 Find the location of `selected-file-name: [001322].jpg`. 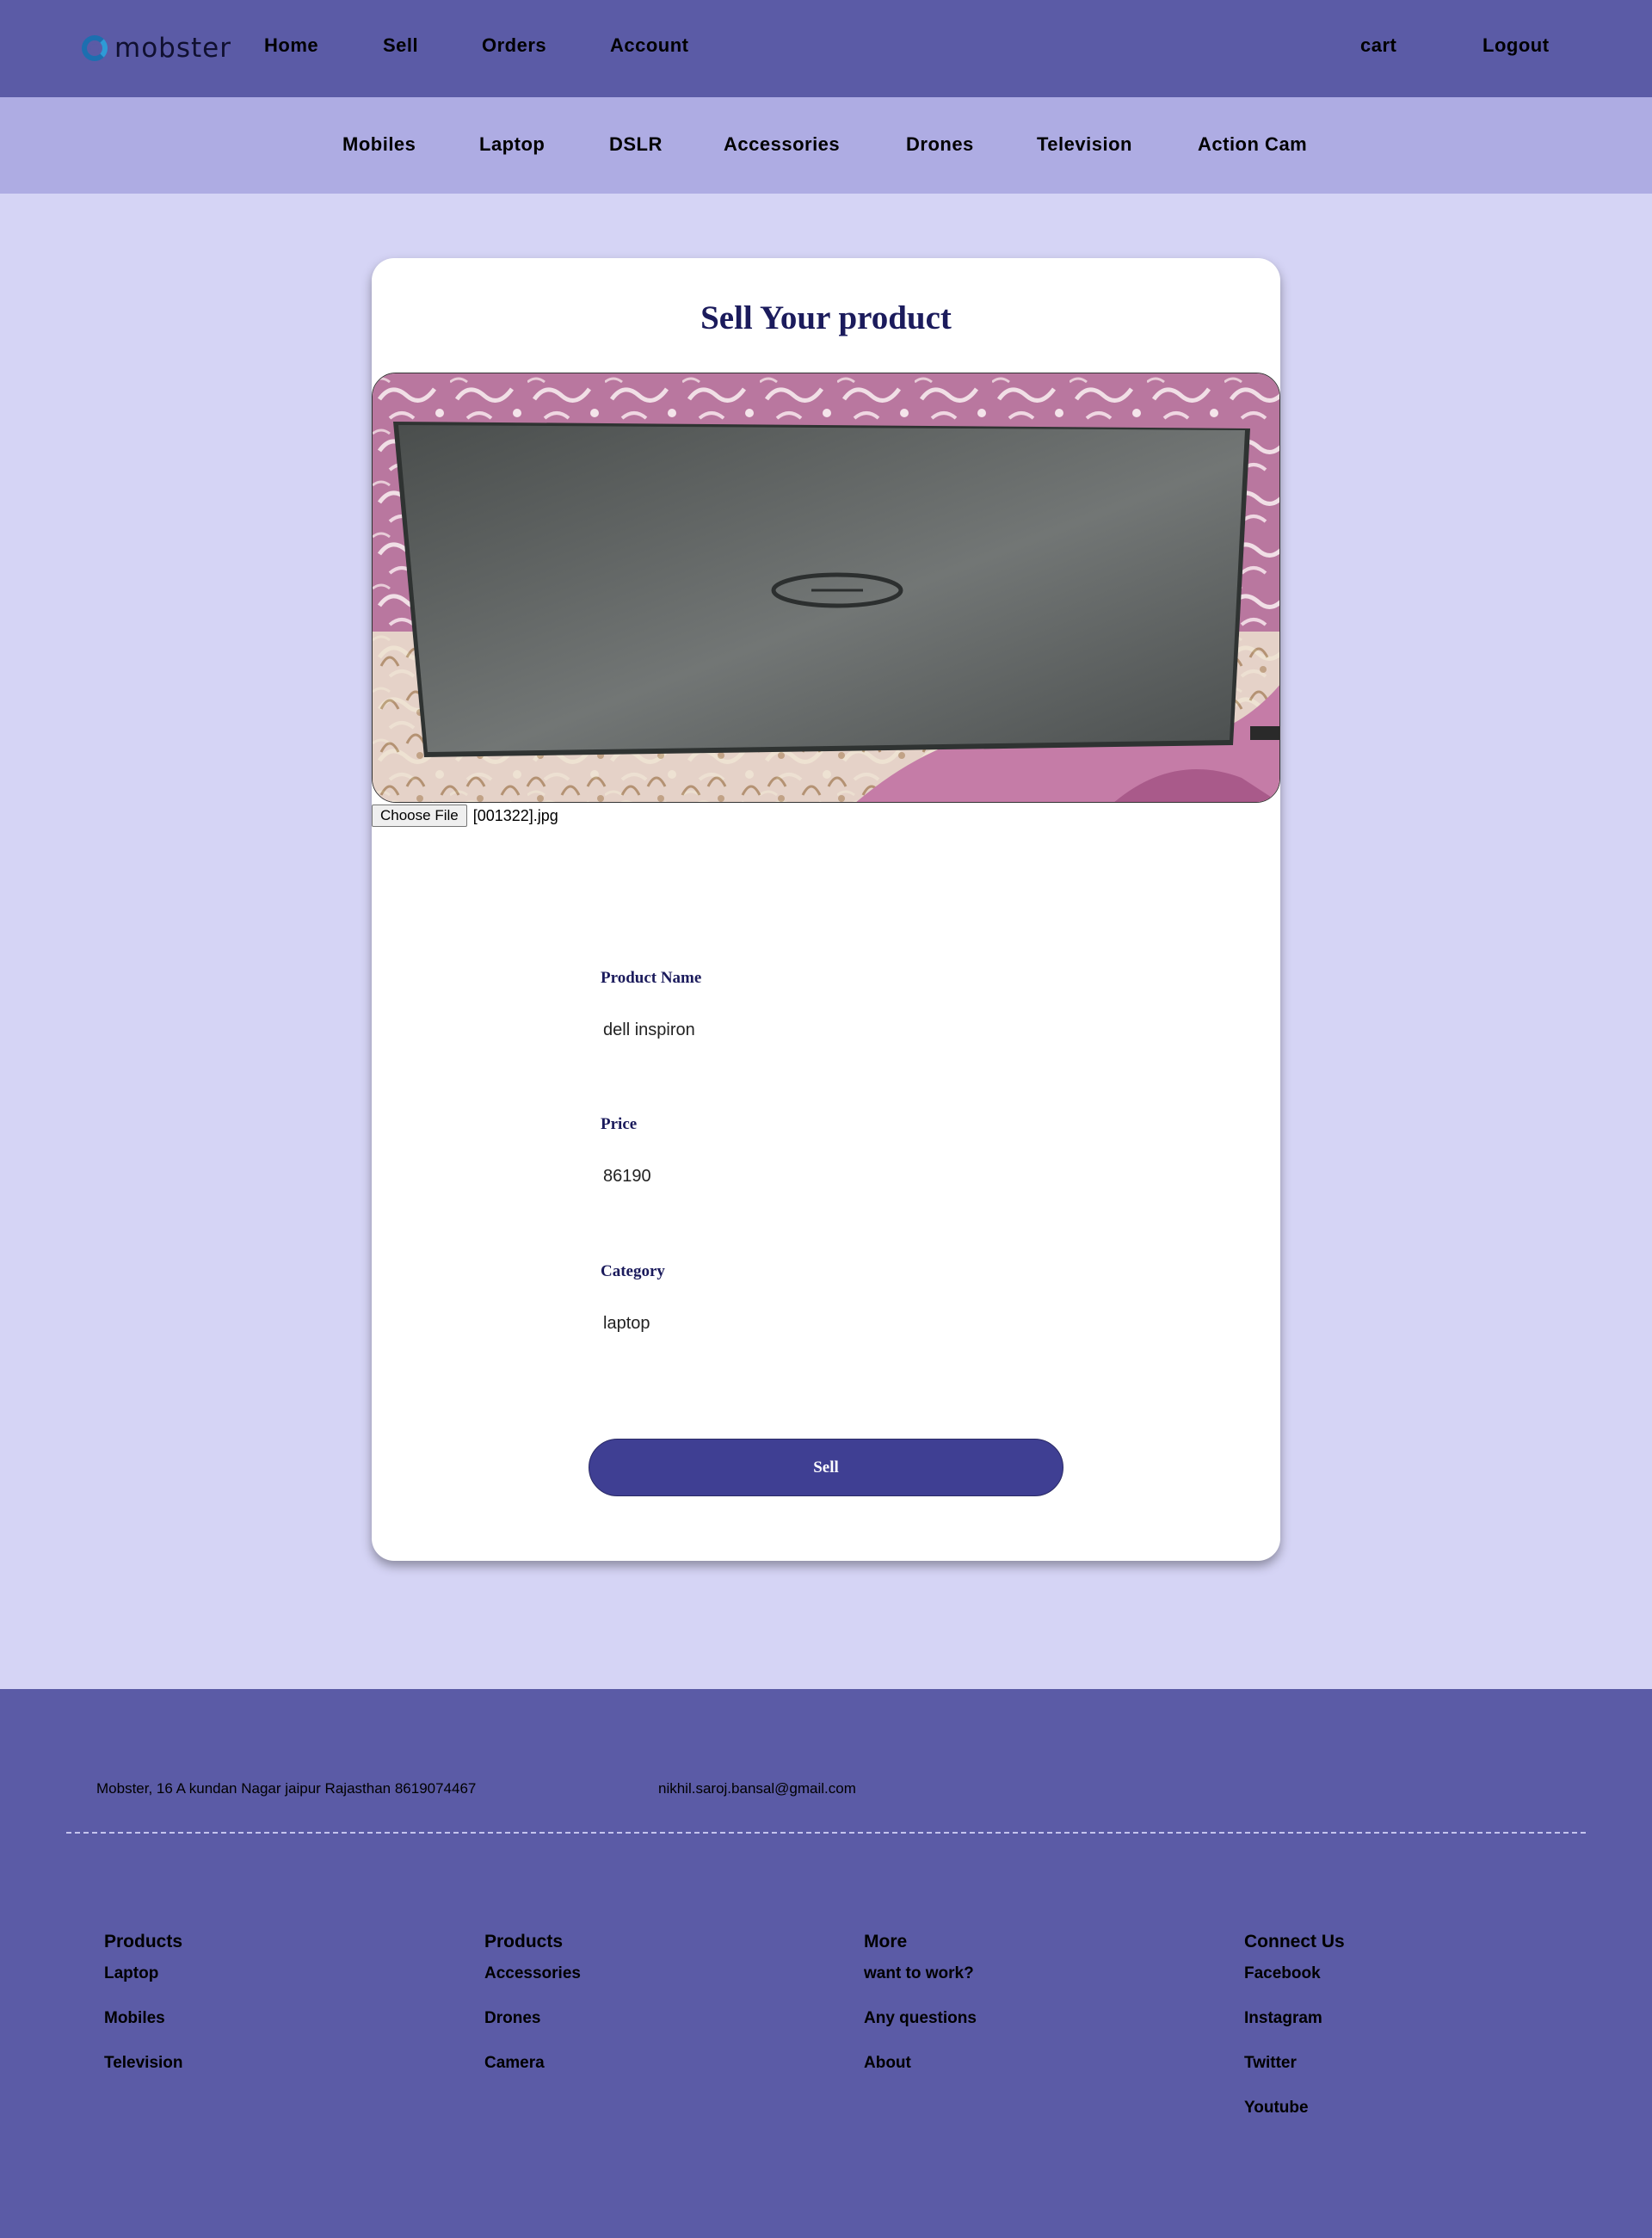

selected-file-name: [001322].jpg is located at coordinates (515, 815).